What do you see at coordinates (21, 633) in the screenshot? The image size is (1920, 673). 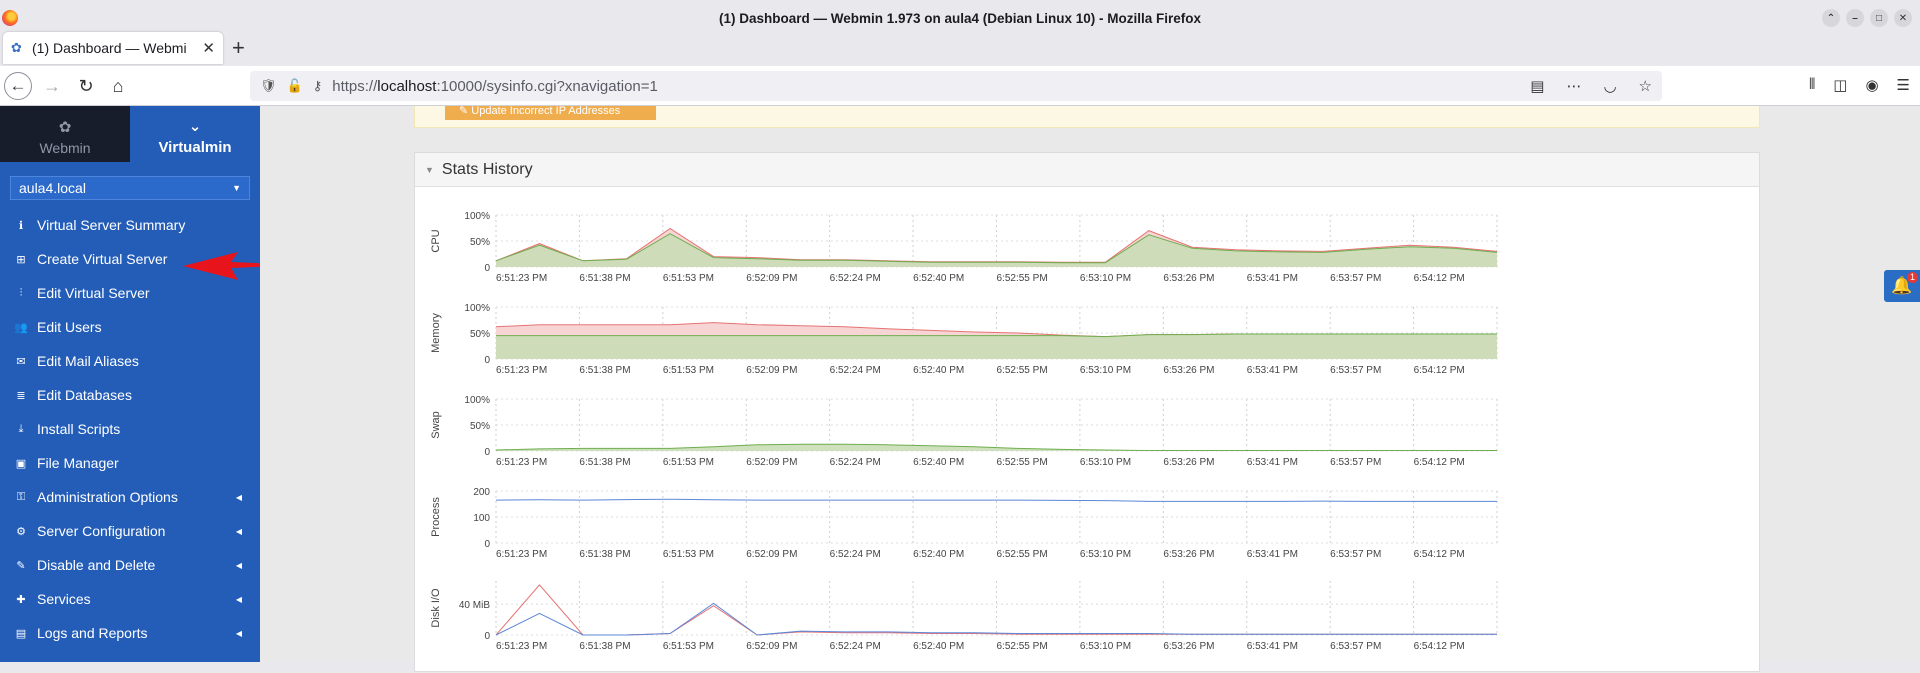 I see `file-icon: ▤` at bounding box center [21, 633].